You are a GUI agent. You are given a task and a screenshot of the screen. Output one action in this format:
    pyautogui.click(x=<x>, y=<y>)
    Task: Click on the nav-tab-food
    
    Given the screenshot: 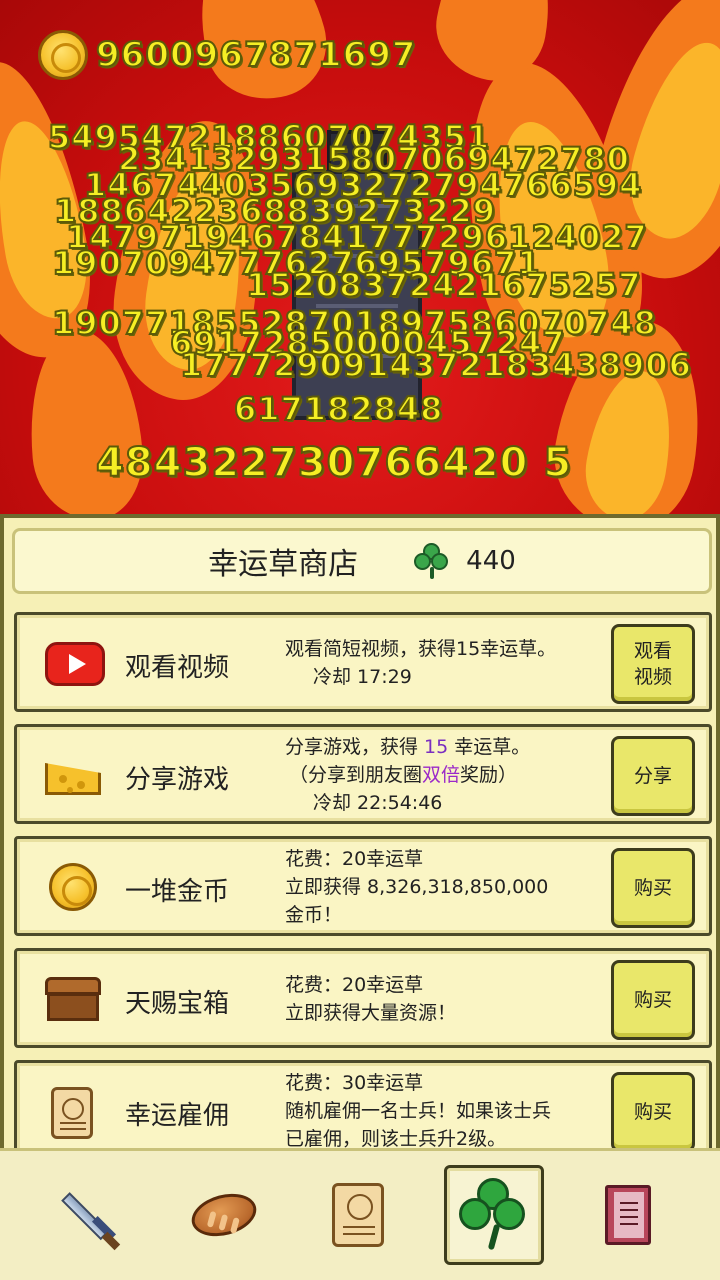 What is the action you would take?
    pyautogui.click(x=224, y=1215)
    